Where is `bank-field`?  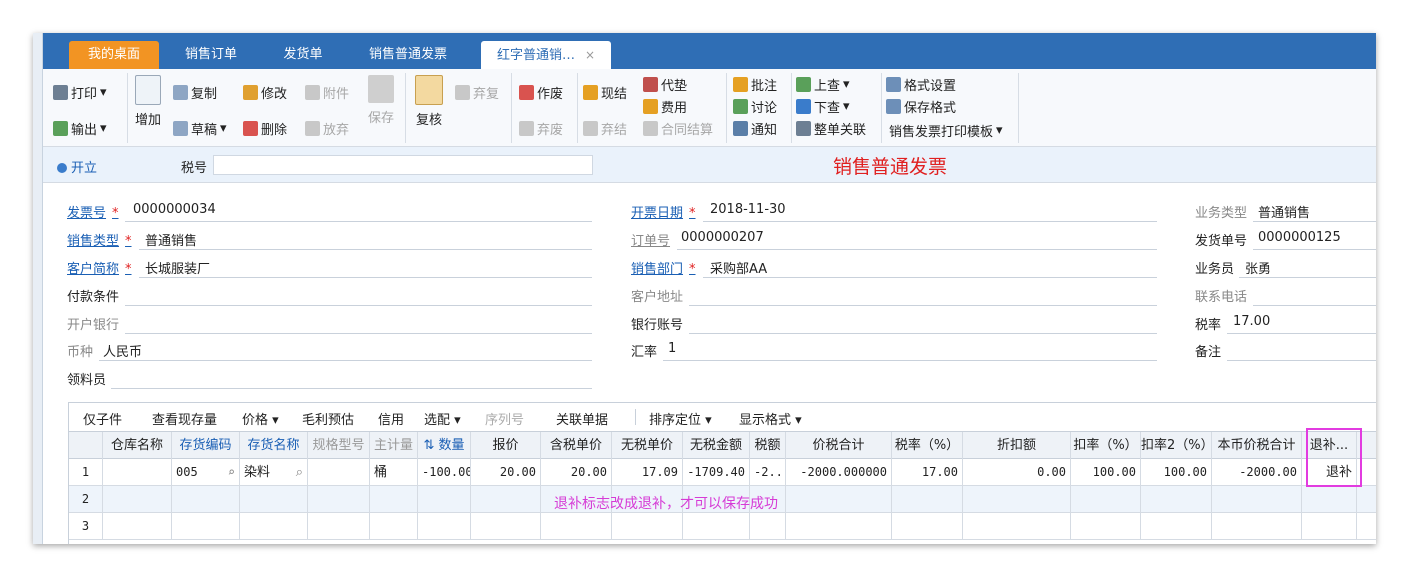
bank-field is located at coordinates (358, 333).